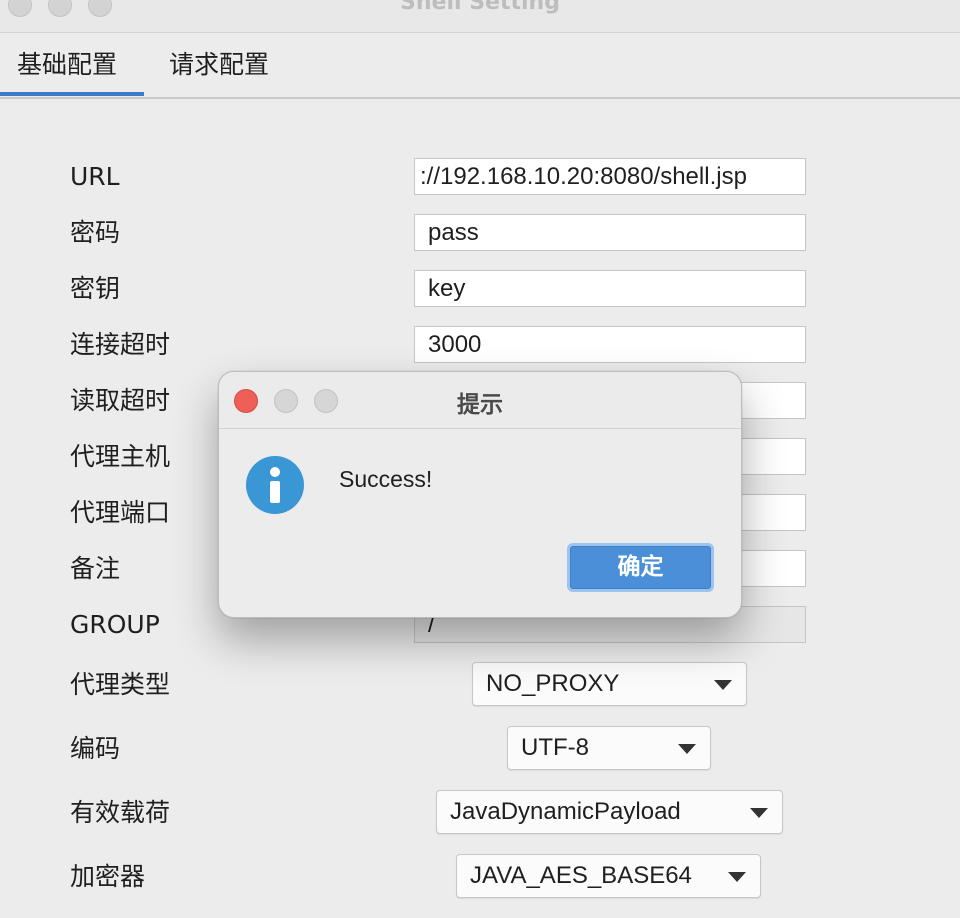 This screenshot has height=918, width=960. What do you see at coordinates (553, 683) in the screenshot?
I see `proxy-type-value: NO_PROXY` at bounding box center [553, 683].